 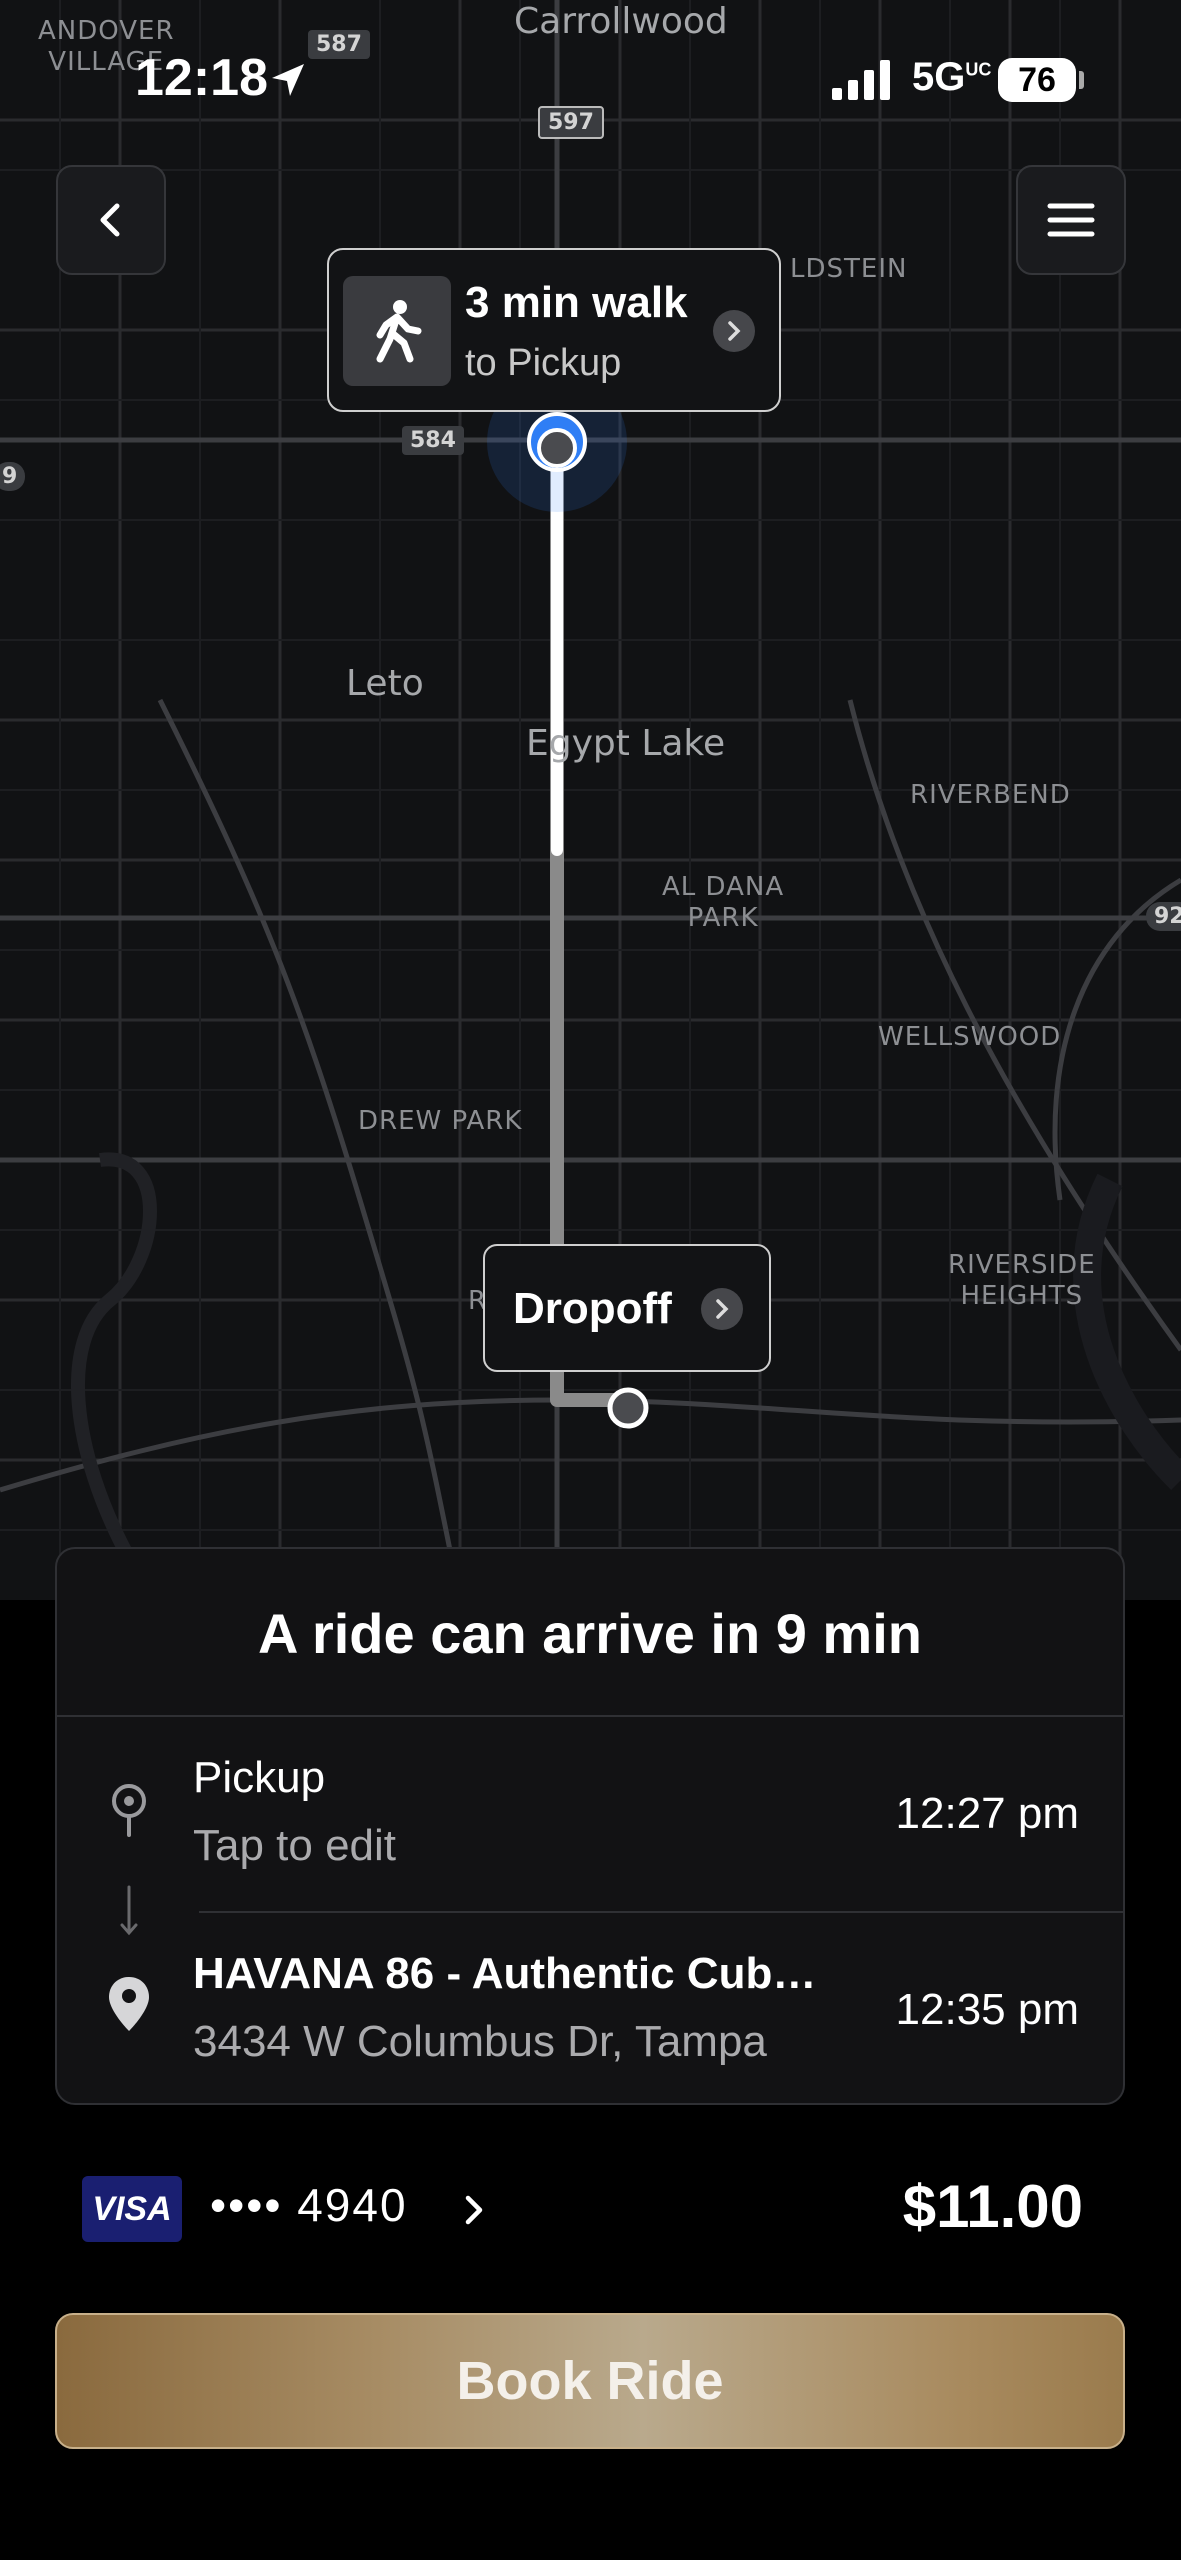 I want to click on dropoff-chevron, so click(x=722, y=1309).